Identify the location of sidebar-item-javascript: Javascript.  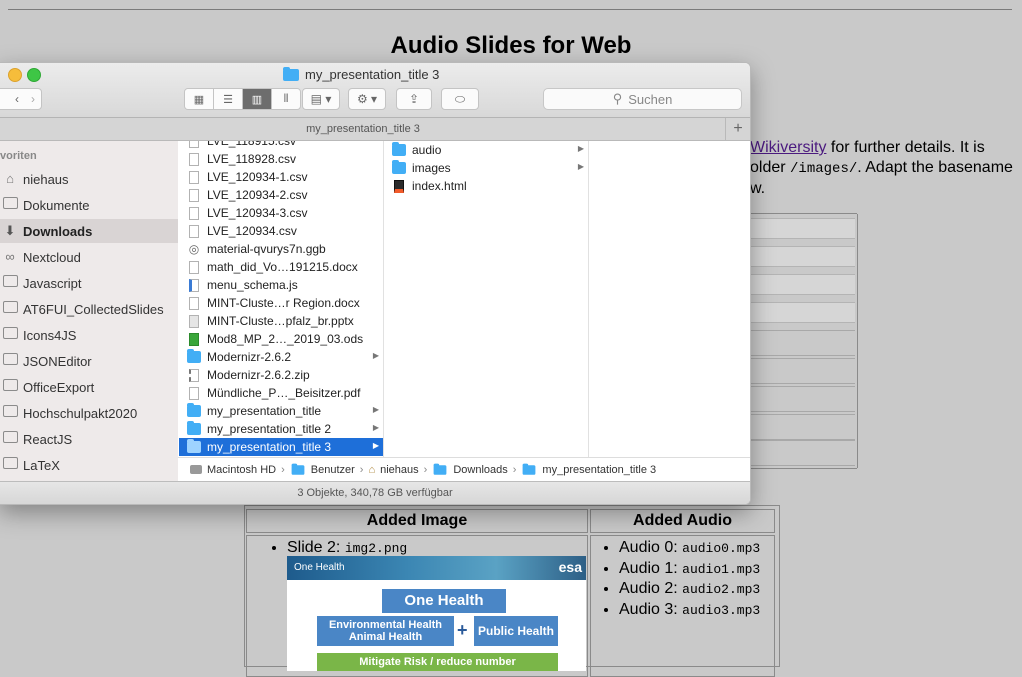
(89, 283).